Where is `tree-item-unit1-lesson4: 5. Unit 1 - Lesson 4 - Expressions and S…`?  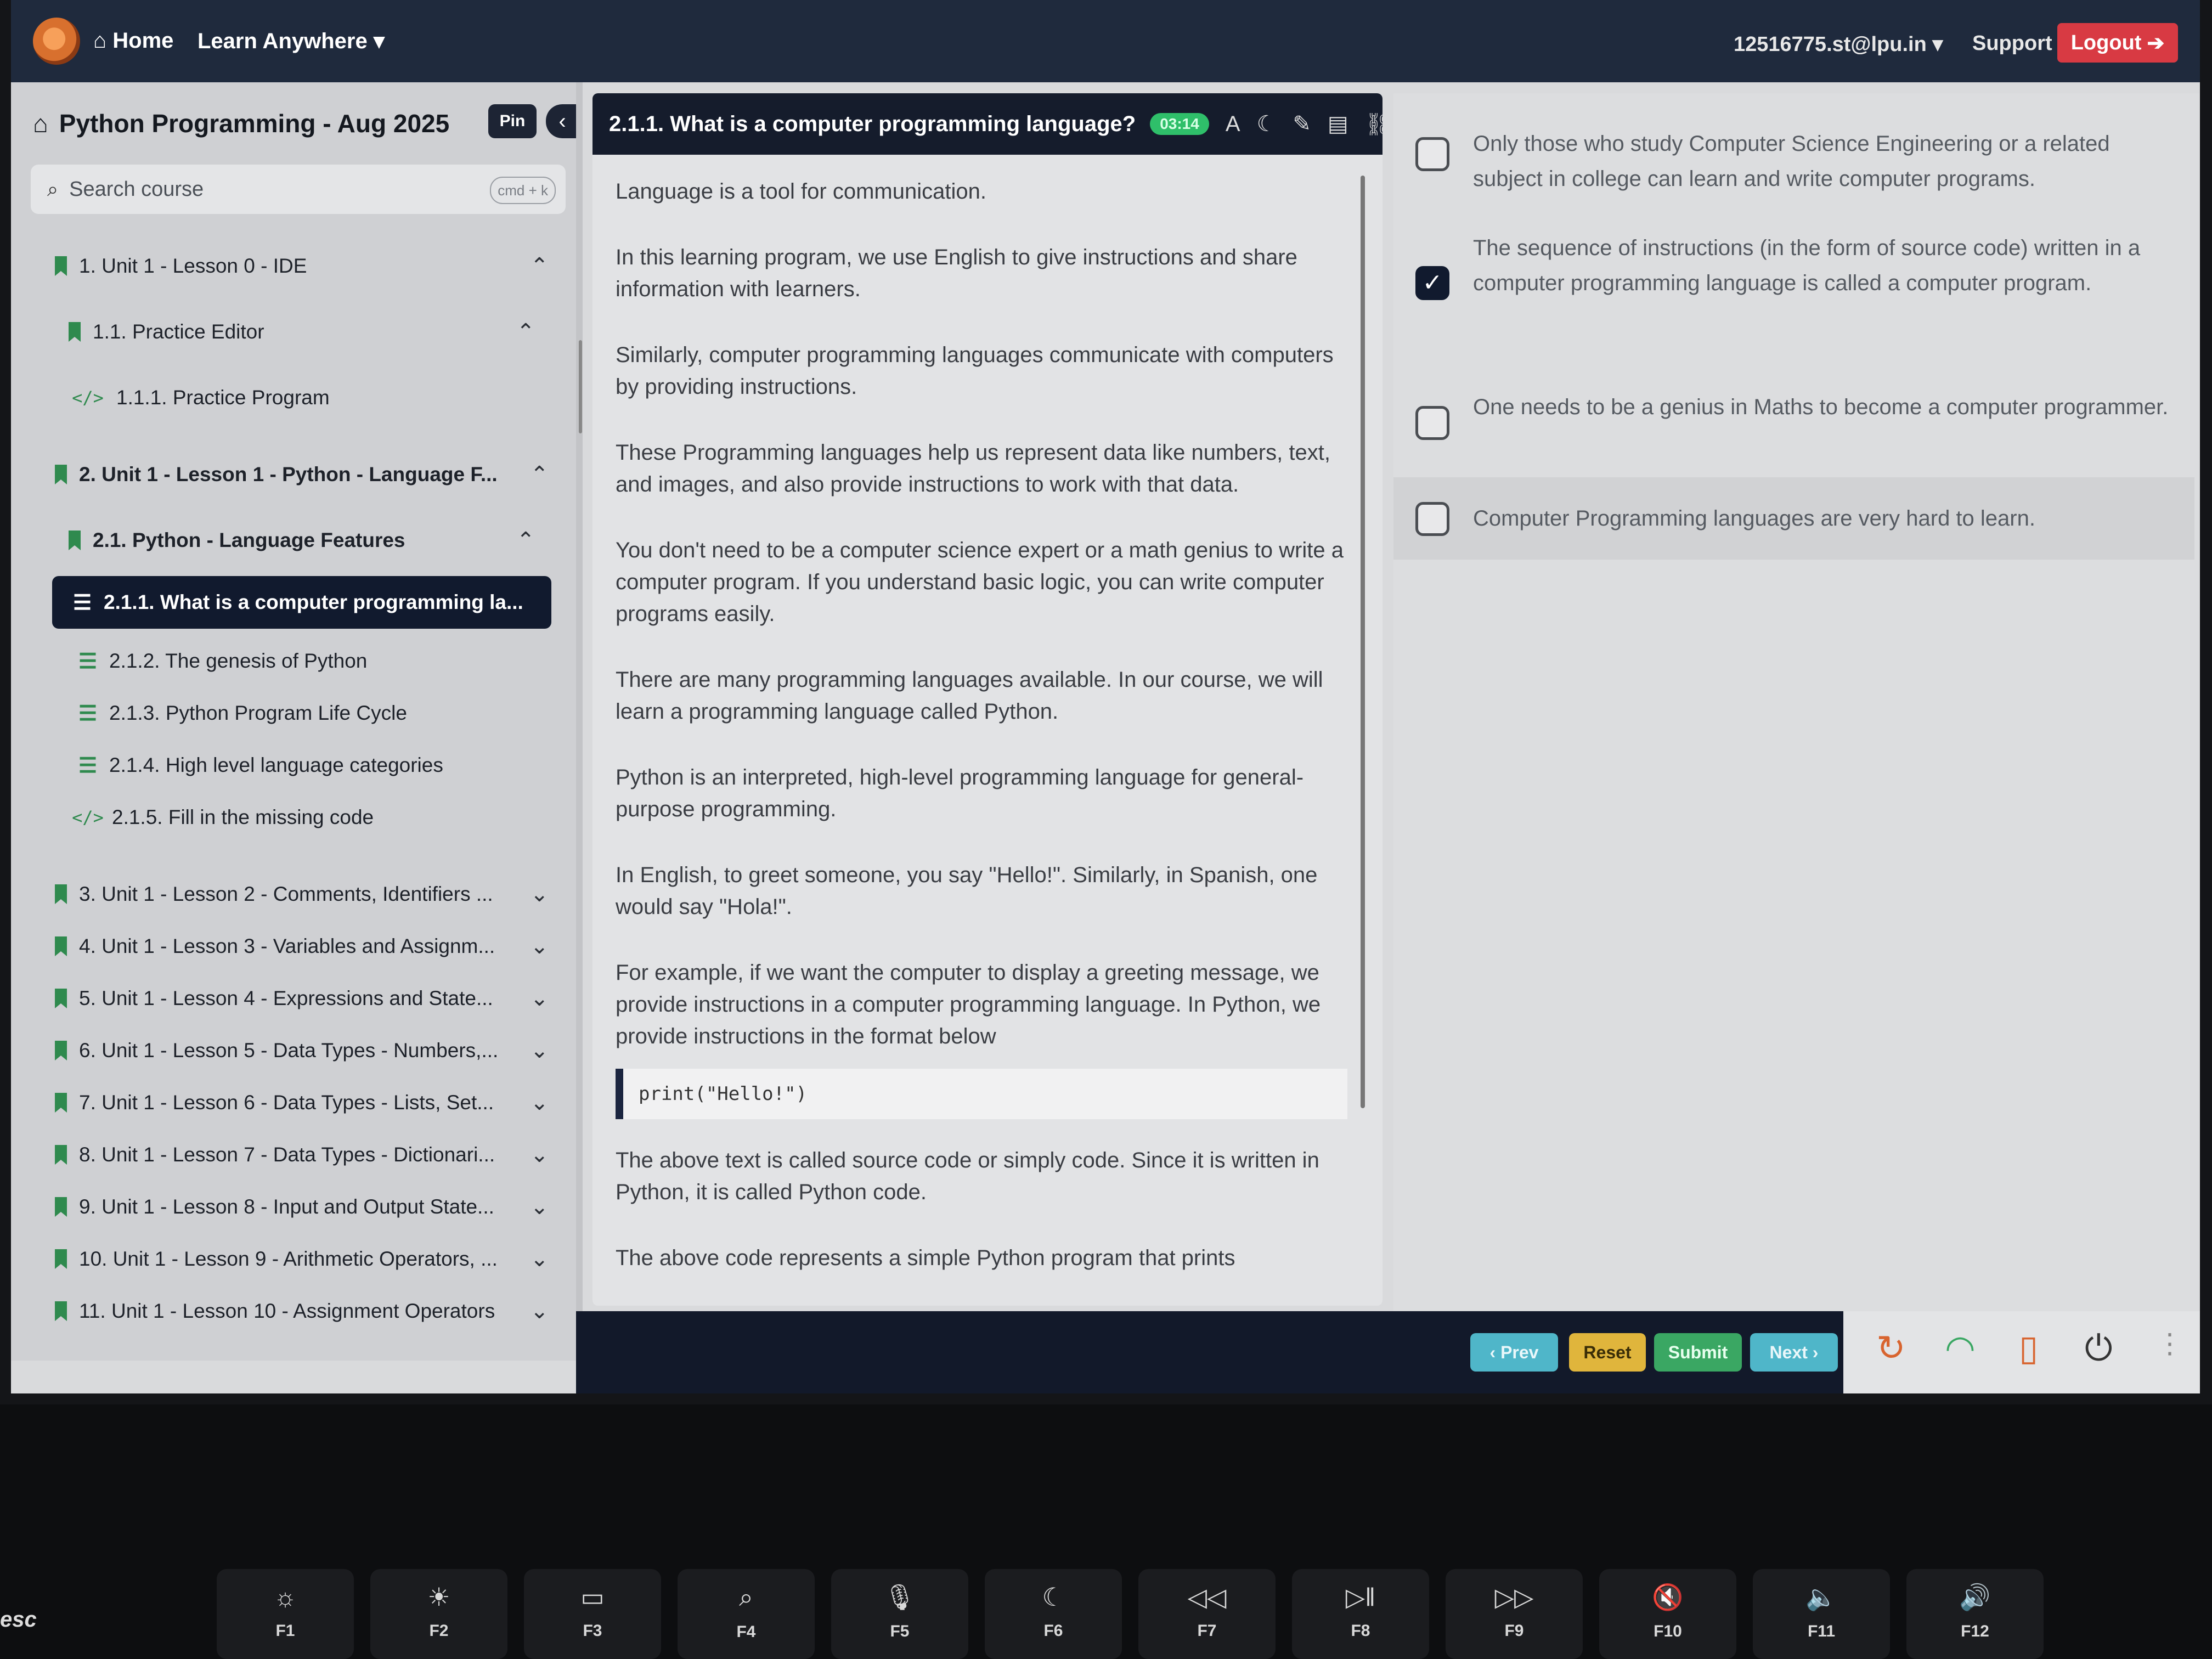 tree-item-unit1-lesson4: 5. Unit 1 - Lesson 4 - Expressions and S… is located at coordinates (288, 998).